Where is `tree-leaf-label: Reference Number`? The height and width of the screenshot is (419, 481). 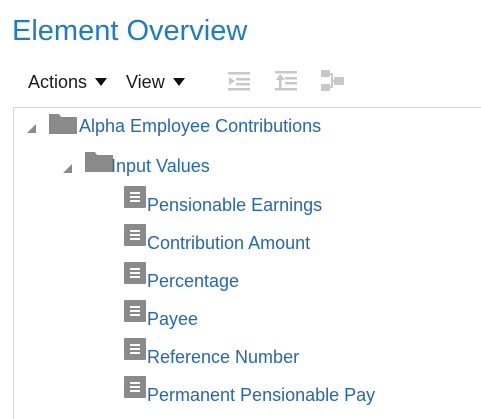
tree-leaf-label: Reference Number is located at coordinates (223, 357).